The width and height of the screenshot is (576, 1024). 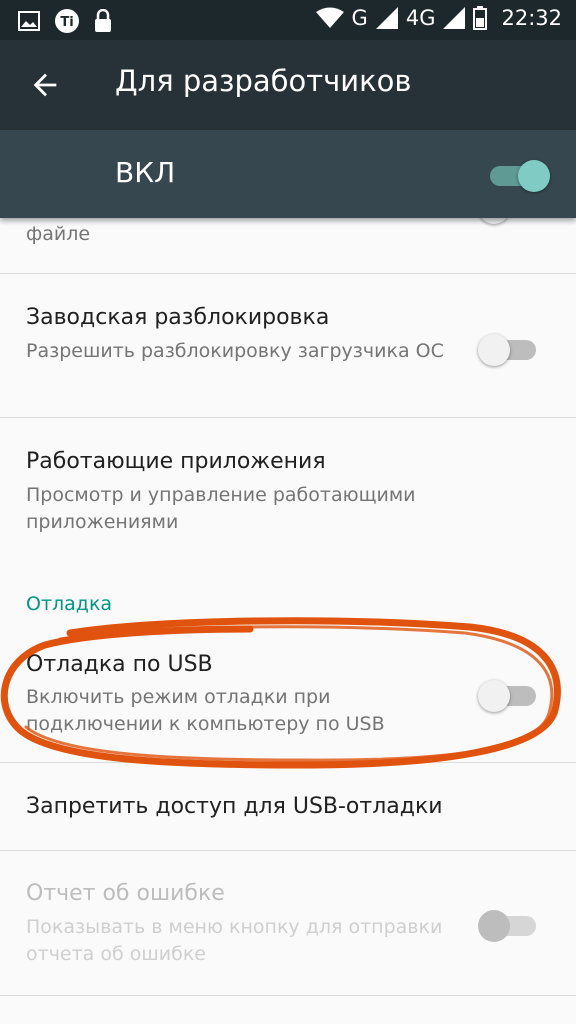 What do you see at coordinates (234, 806) in the screenshot?
I see `item-title: Запретить доступ для USB-отладки` at bounding box center [234, 806].